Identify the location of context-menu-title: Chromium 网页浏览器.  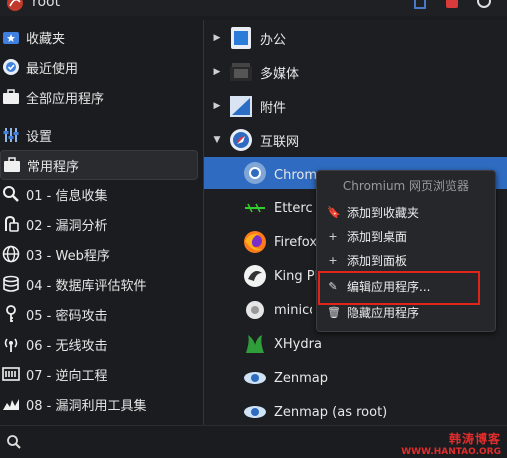
(406, 186).